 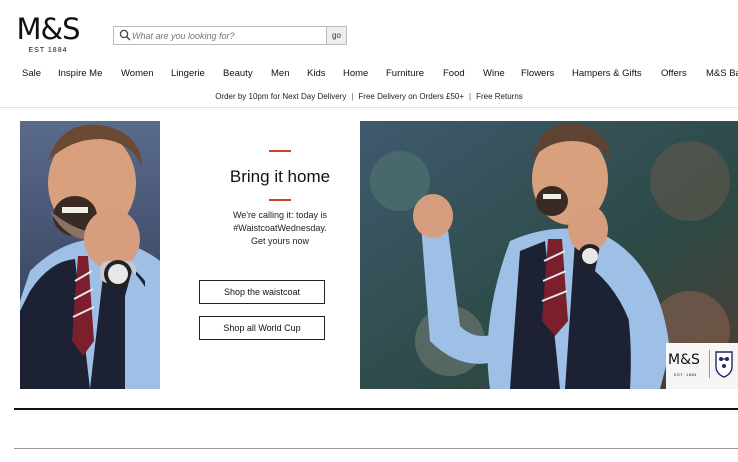 I want to click on header-divider, so click(x=369, y=107).